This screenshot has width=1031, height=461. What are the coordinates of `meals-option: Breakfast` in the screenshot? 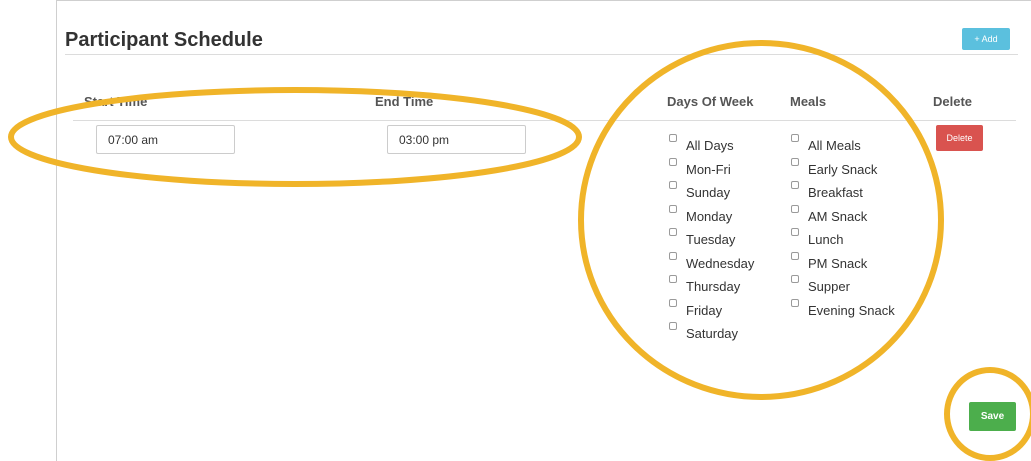 It's located at (827, 190).